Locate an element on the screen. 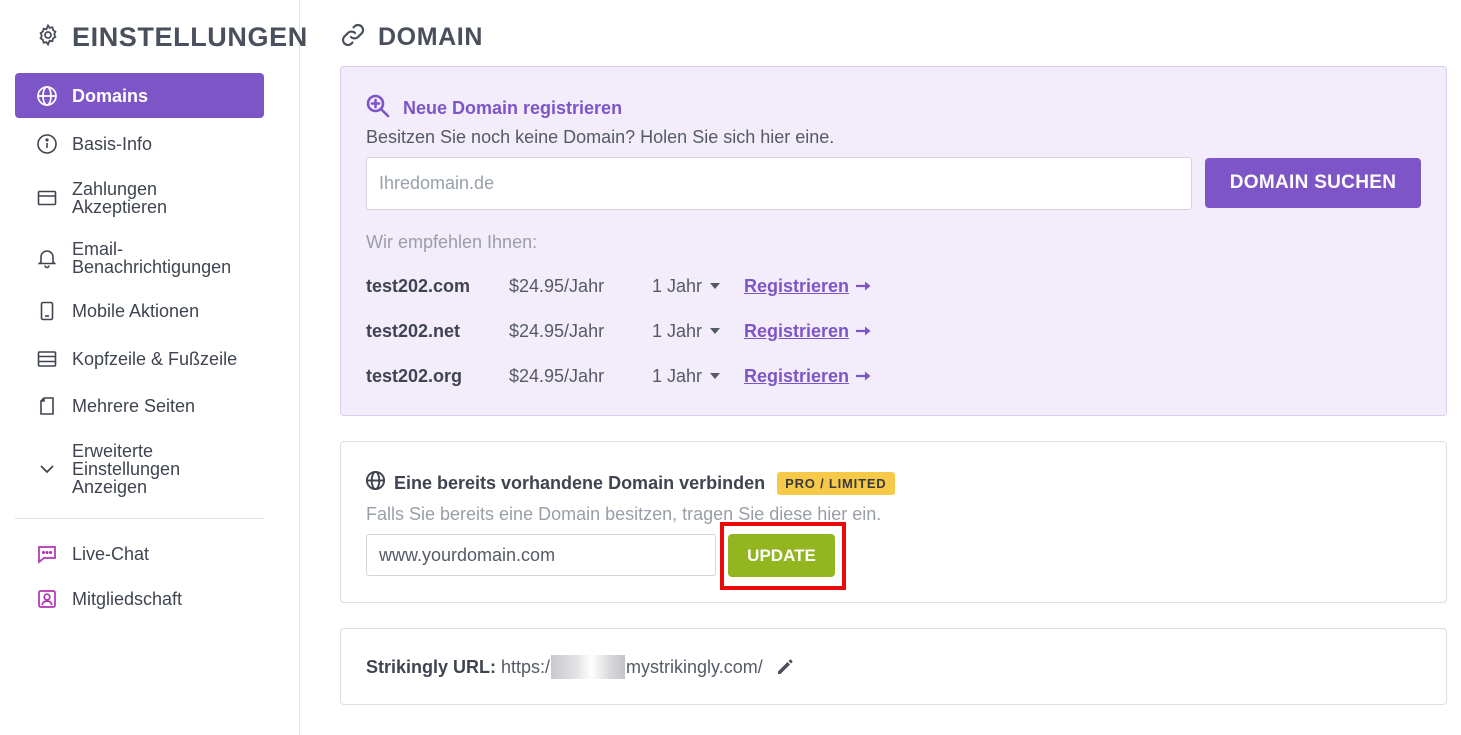 The height and width of the screenshot is (735, 1461). strikingly-url-label: Strikingly URL: is located at coordinates (431, 666).